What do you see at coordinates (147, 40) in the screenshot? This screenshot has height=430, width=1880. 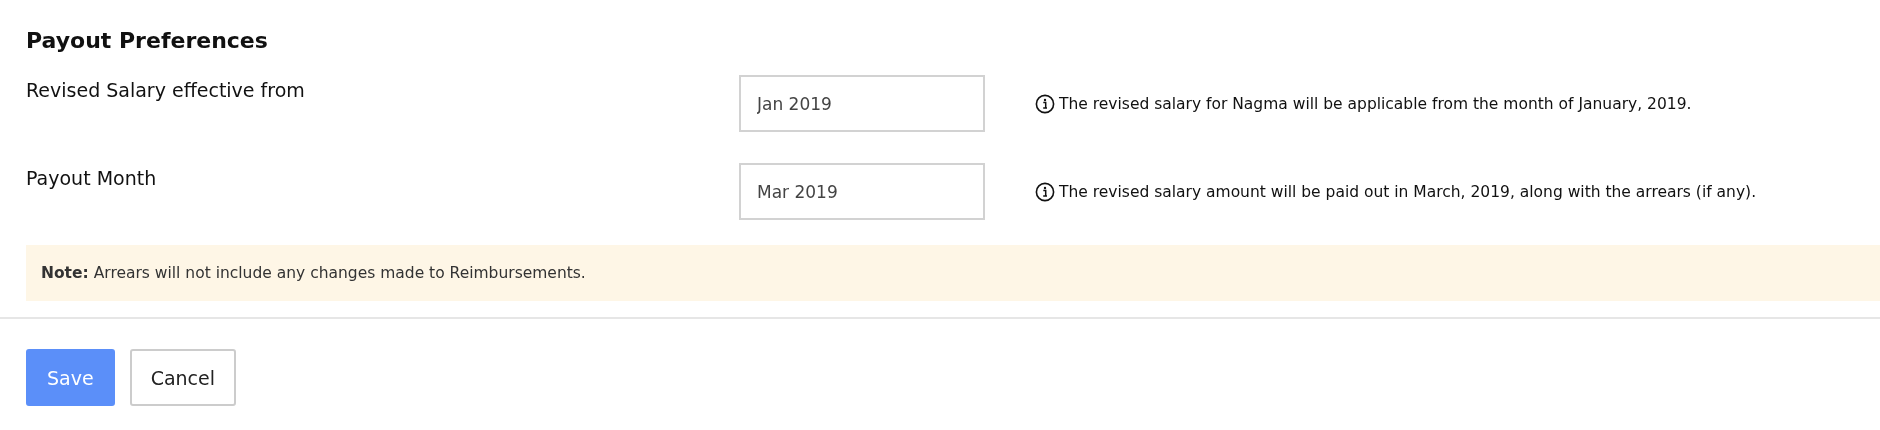 I see `section-title: Payout Preferences` at bounding box center [147, 40].